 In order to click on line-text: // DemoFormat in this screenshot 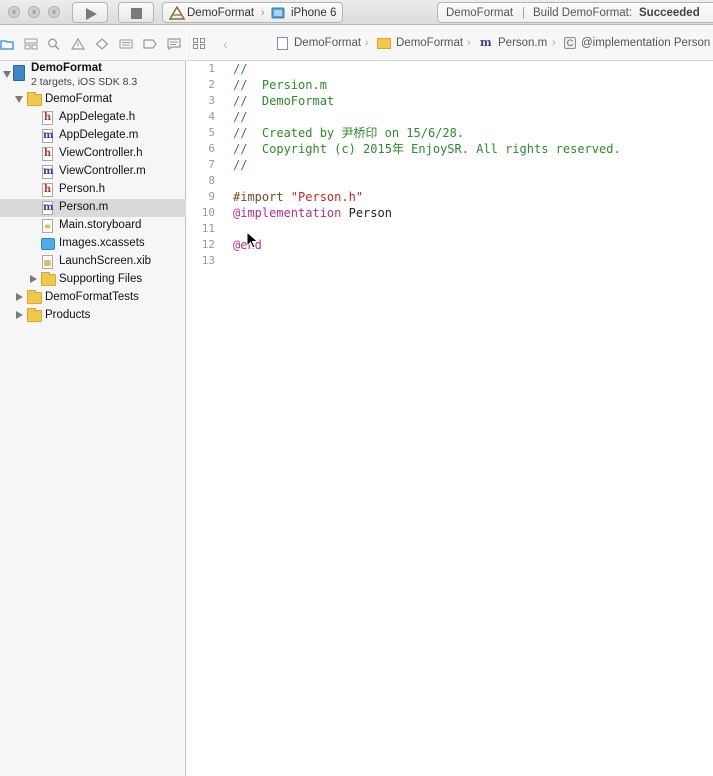, I will do `click(284, 101)`.